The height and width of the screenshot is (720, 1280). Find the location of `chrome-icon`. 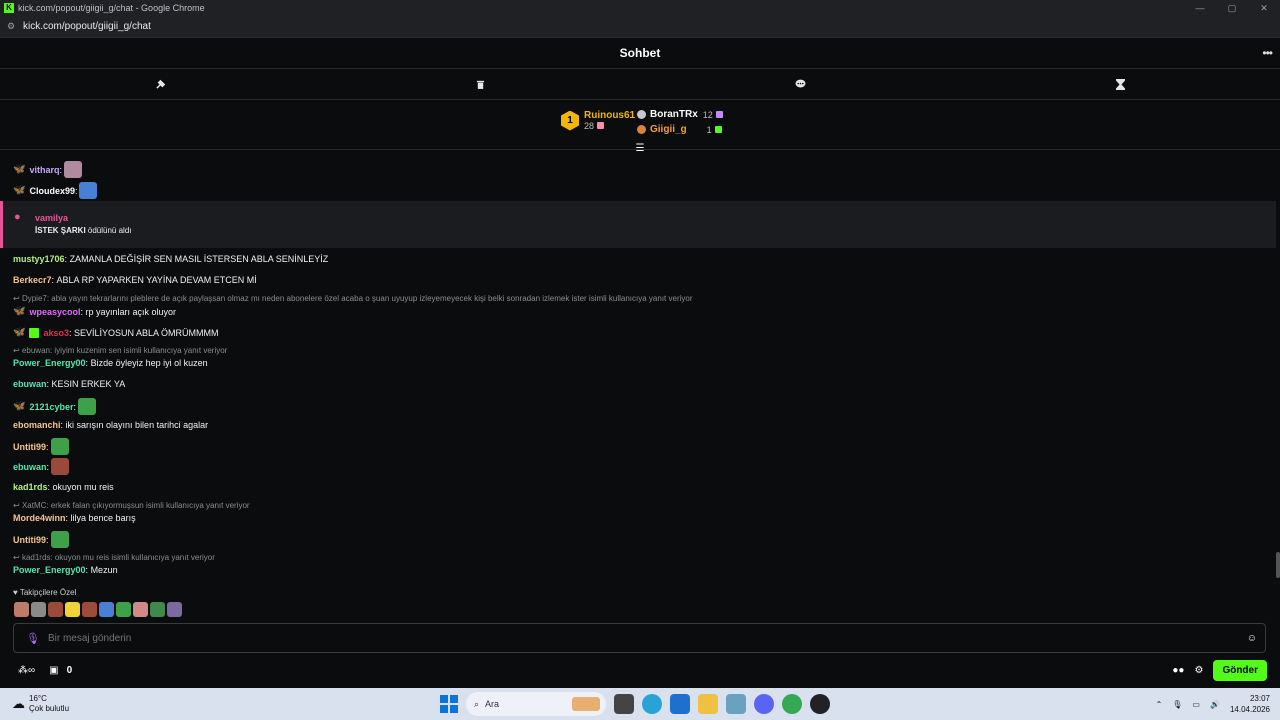

chrome-icon is located at coordinates (792, 704).